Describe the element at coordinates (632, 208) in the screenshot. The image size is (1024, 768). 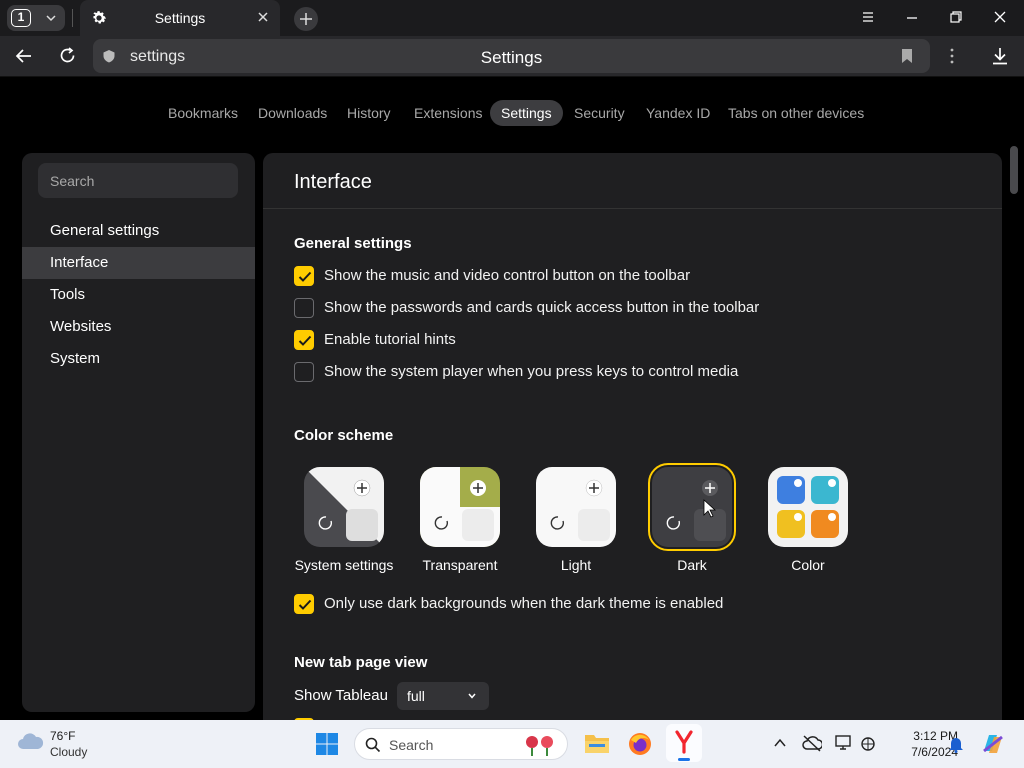
I see `title-divider` at that location.